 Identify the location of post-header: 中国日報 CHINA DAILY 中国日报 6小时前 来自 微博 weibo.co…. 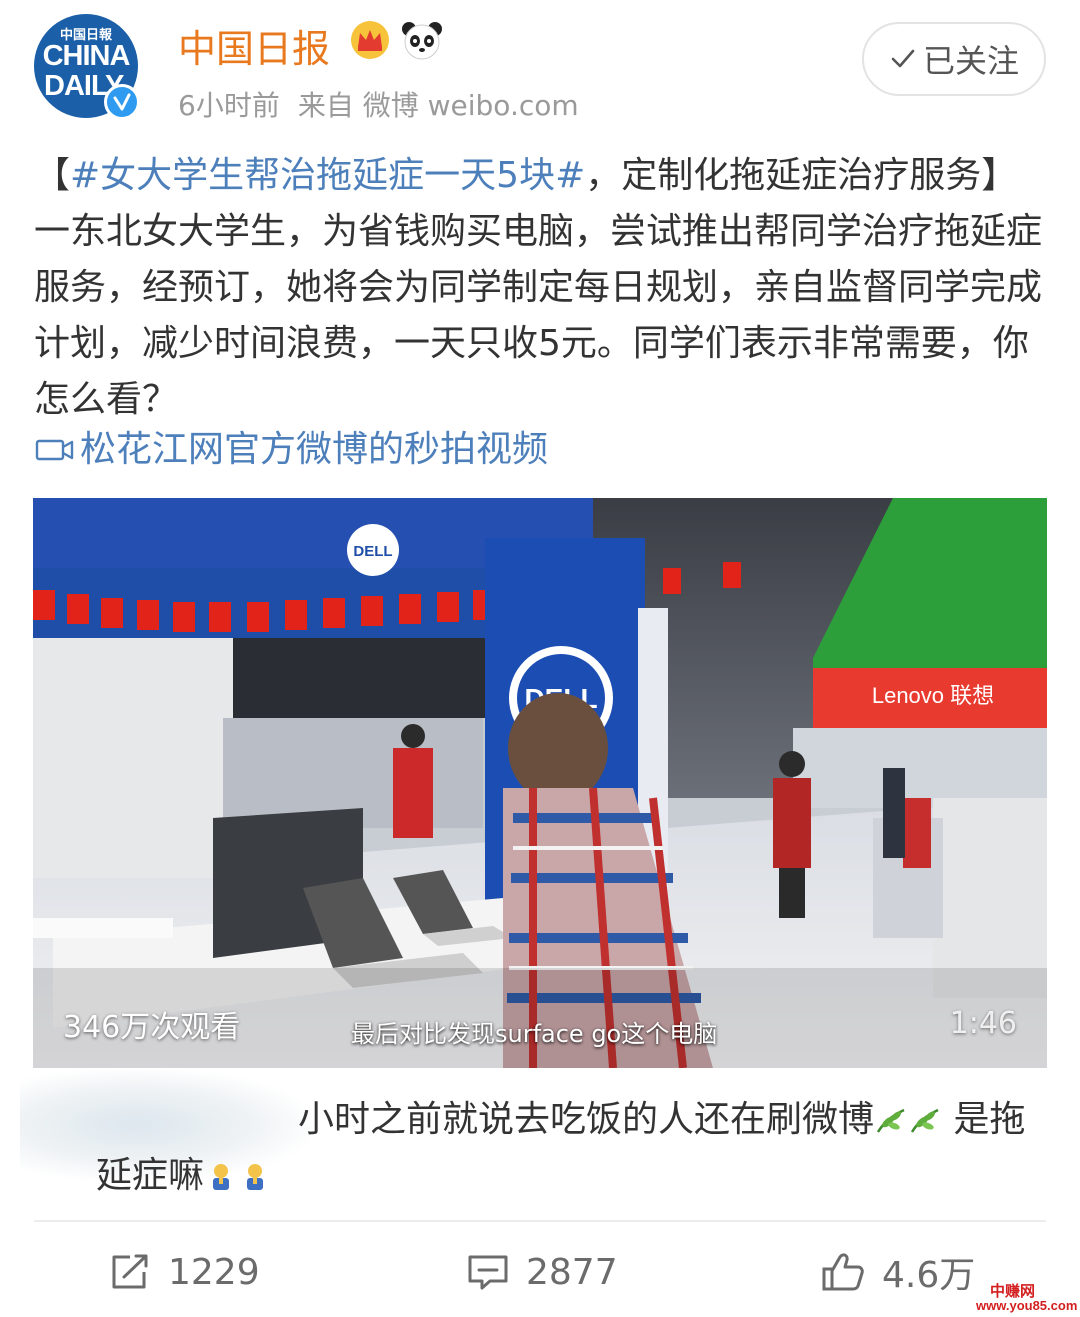
(540, 70).